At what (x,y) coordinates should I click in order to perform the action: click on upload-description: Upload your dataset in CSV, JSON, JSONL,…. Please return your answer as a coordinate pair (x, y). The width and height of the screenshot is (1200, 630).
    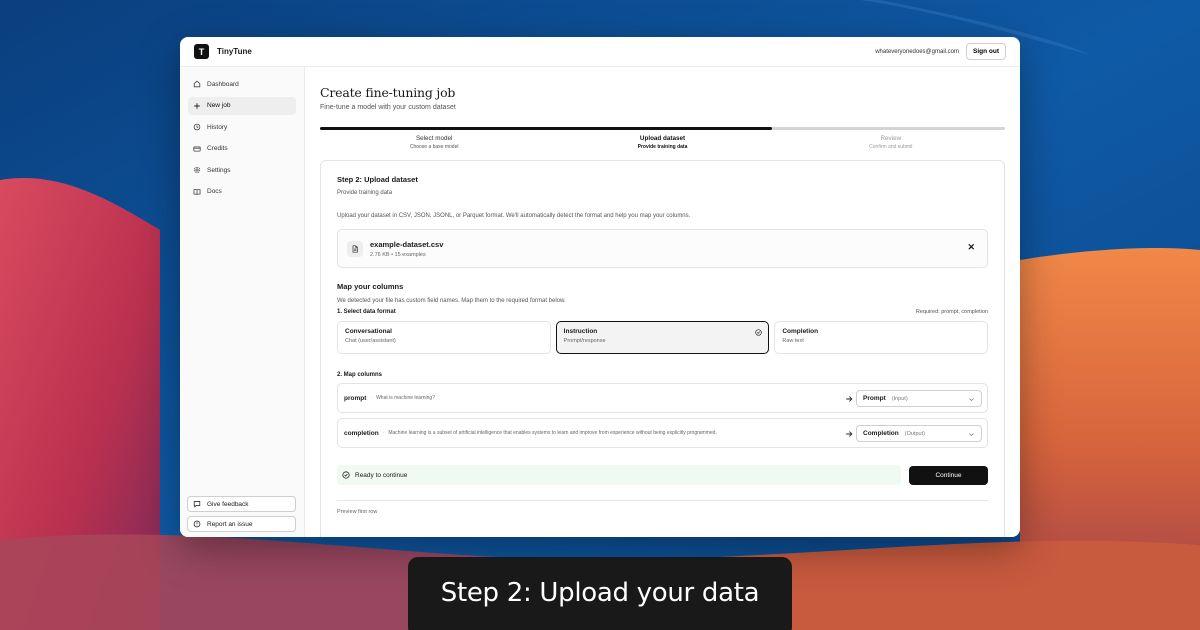
    Looking at the image, I should click on (514, 216).